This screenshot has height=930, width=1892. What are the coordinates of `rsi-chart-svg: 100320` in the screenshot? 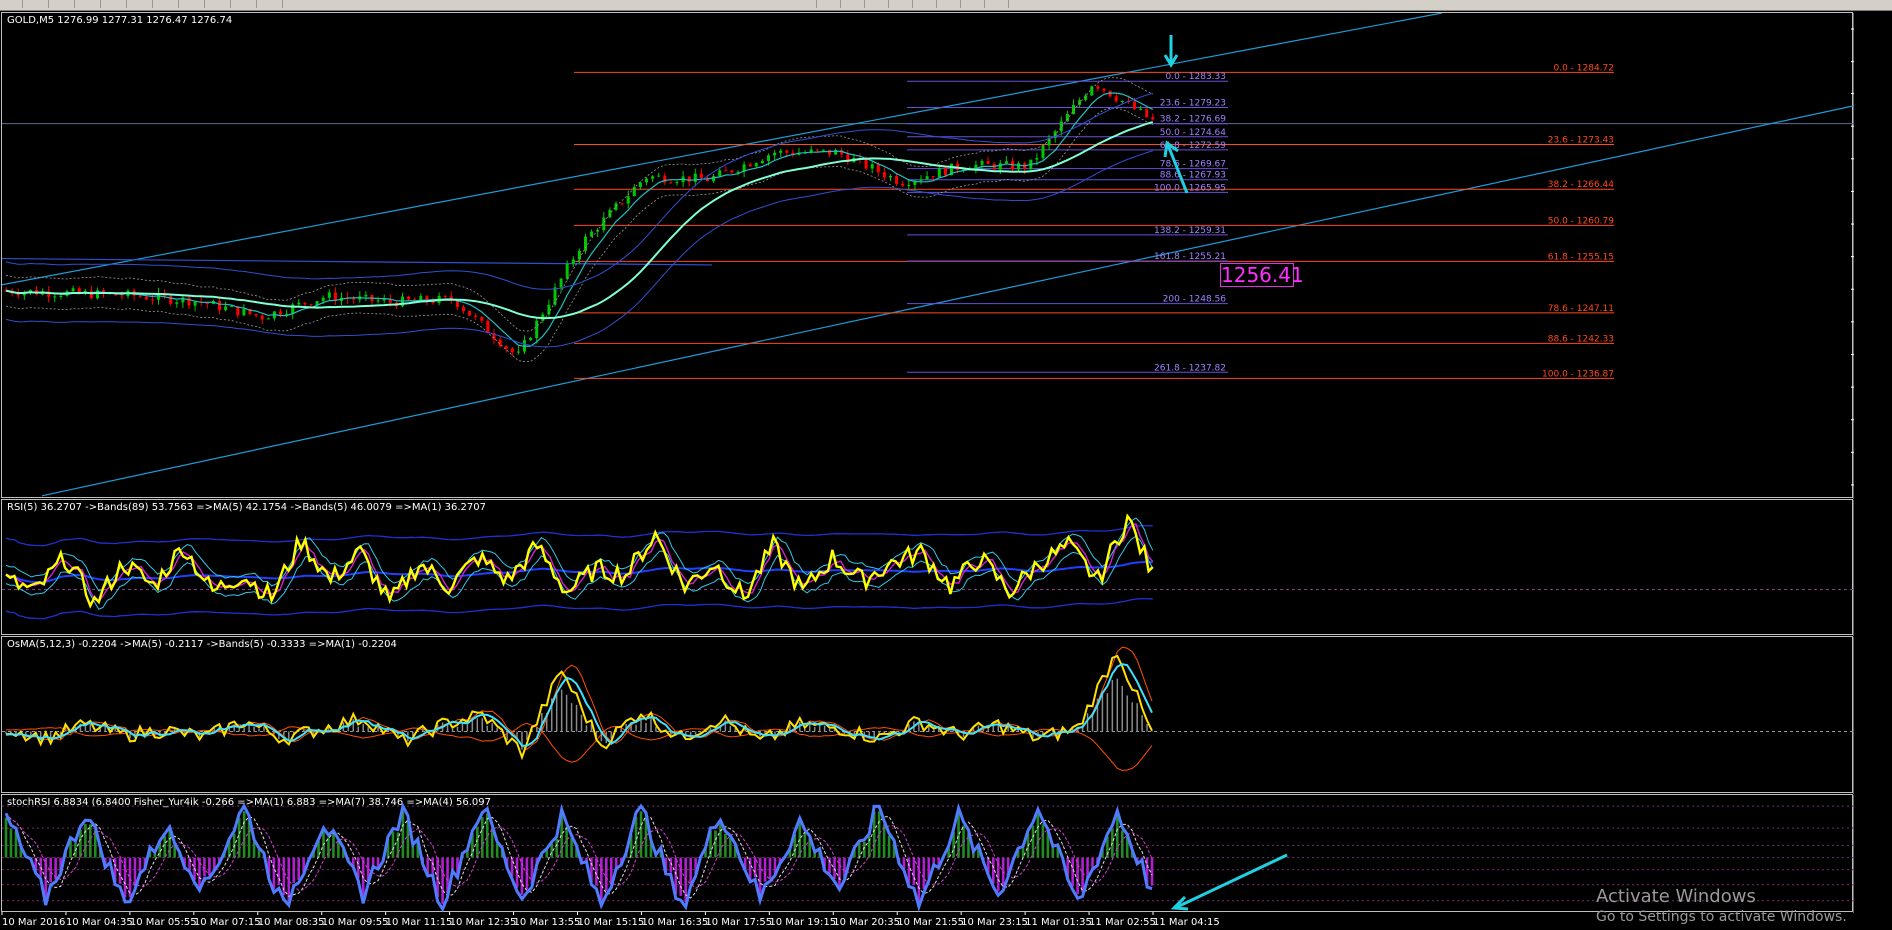 It's located at (928, 568).